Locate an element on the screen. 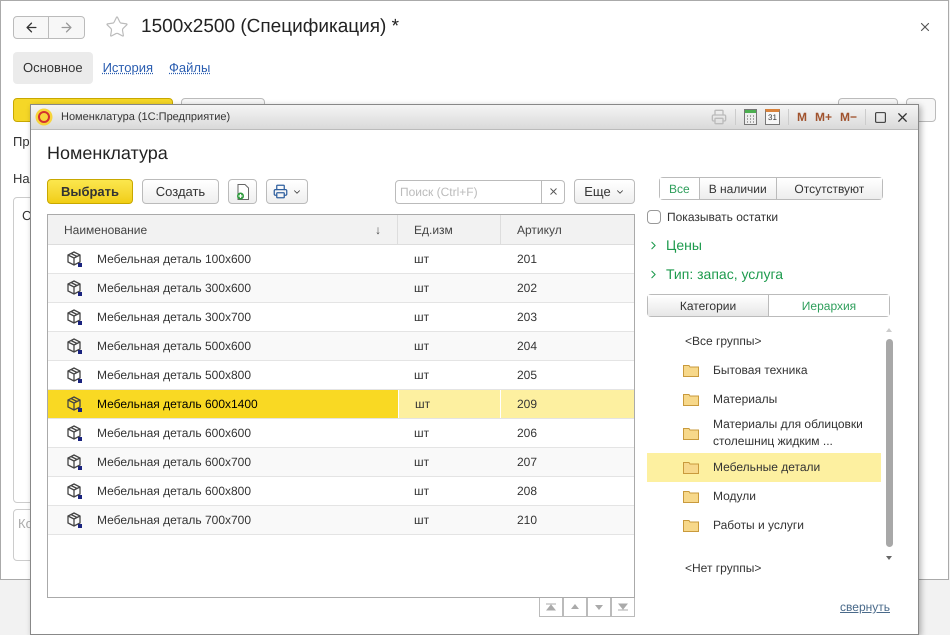  view-tab: Категории is located at coordinates (708, 305).